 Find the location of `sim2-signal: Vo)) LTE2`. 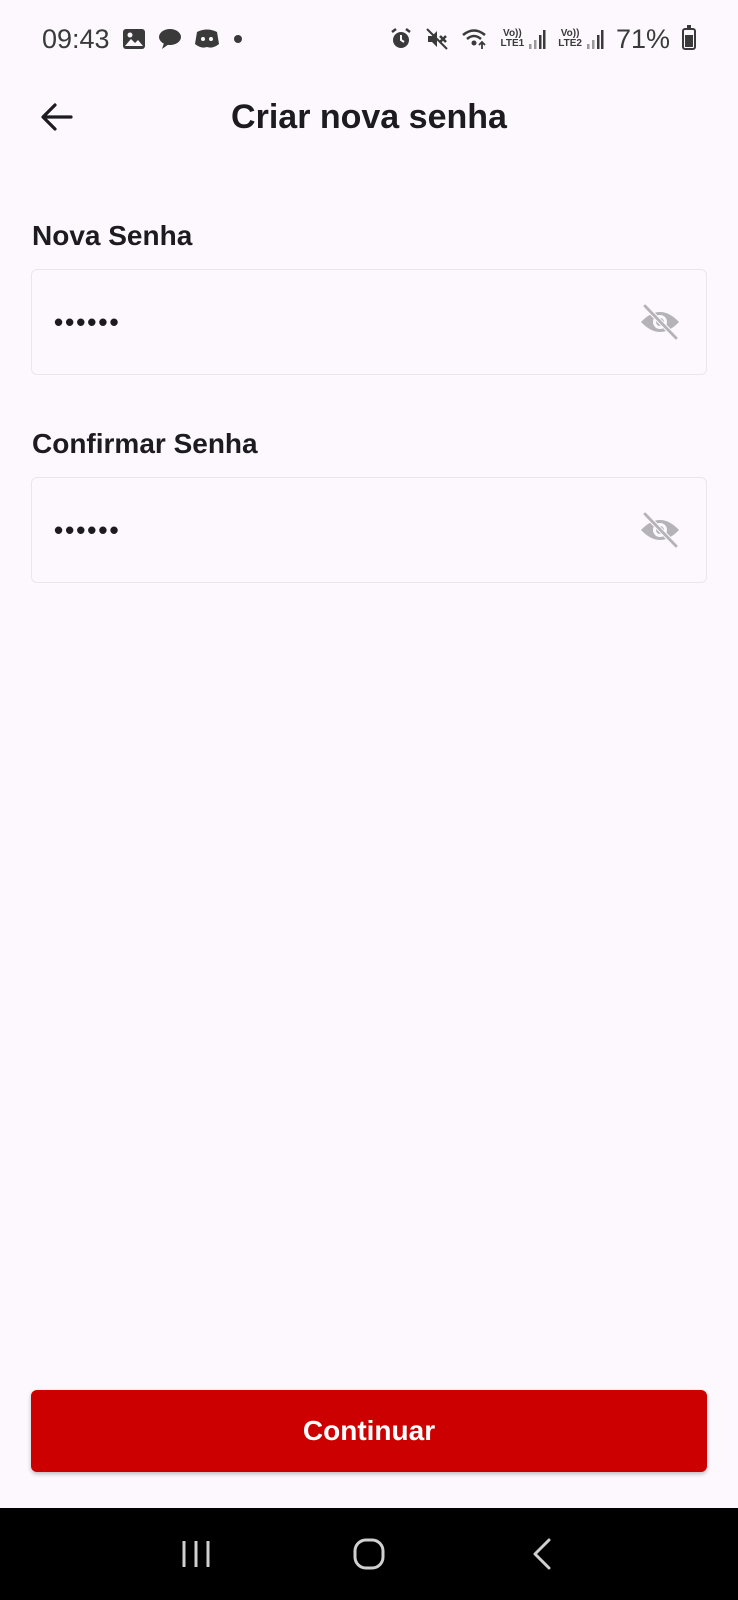

sim2-signal: Vo)) LTE2 is located at coordinates (581, 39).